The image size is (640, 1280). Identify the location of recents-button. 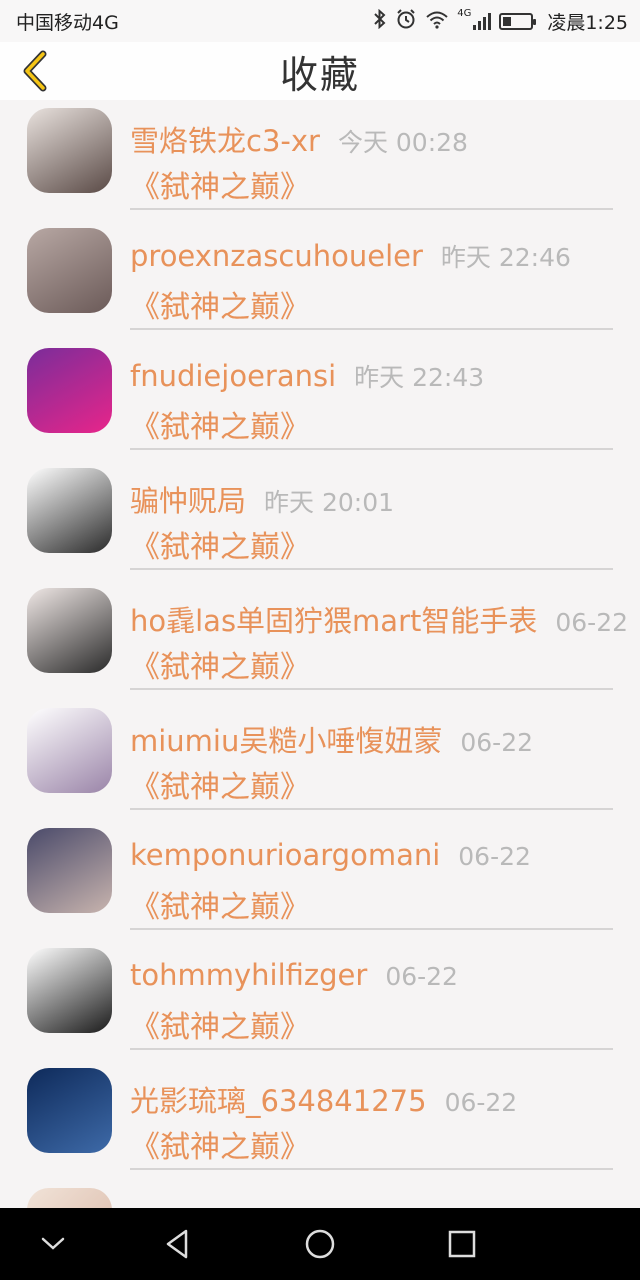
(462, 1244).